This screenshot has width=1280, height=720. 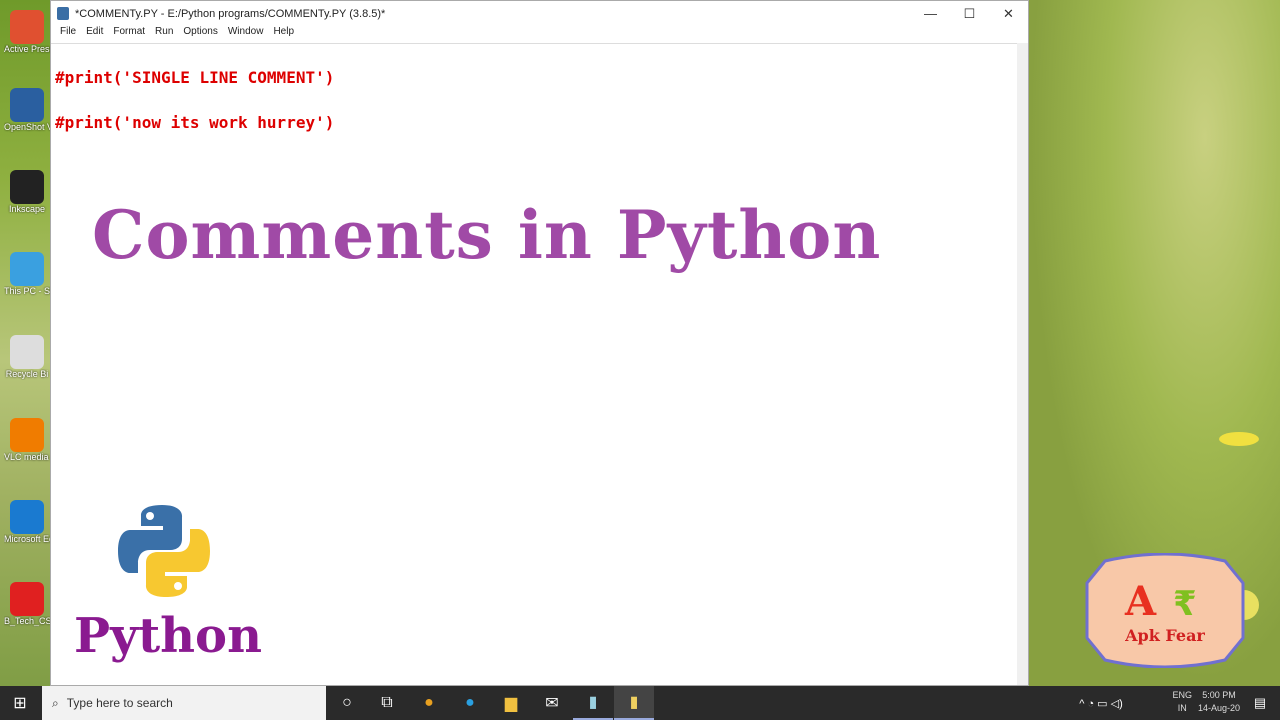 I want to click on desktop-icon: Microsoft Edge, so click(x=27, y=522).